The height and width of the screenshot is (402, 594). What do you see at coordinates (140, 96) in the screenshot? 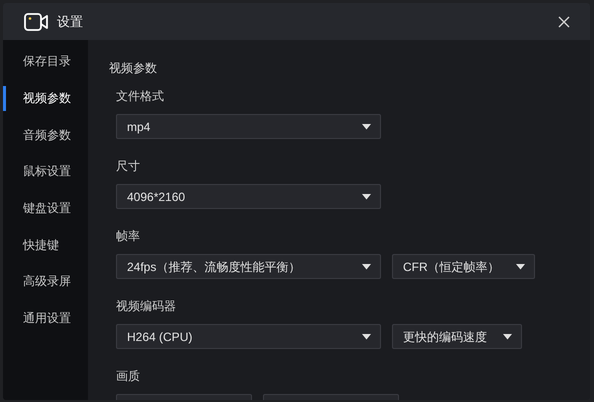
I see `field-label: 文件格式` at bounding box center [140, 96].